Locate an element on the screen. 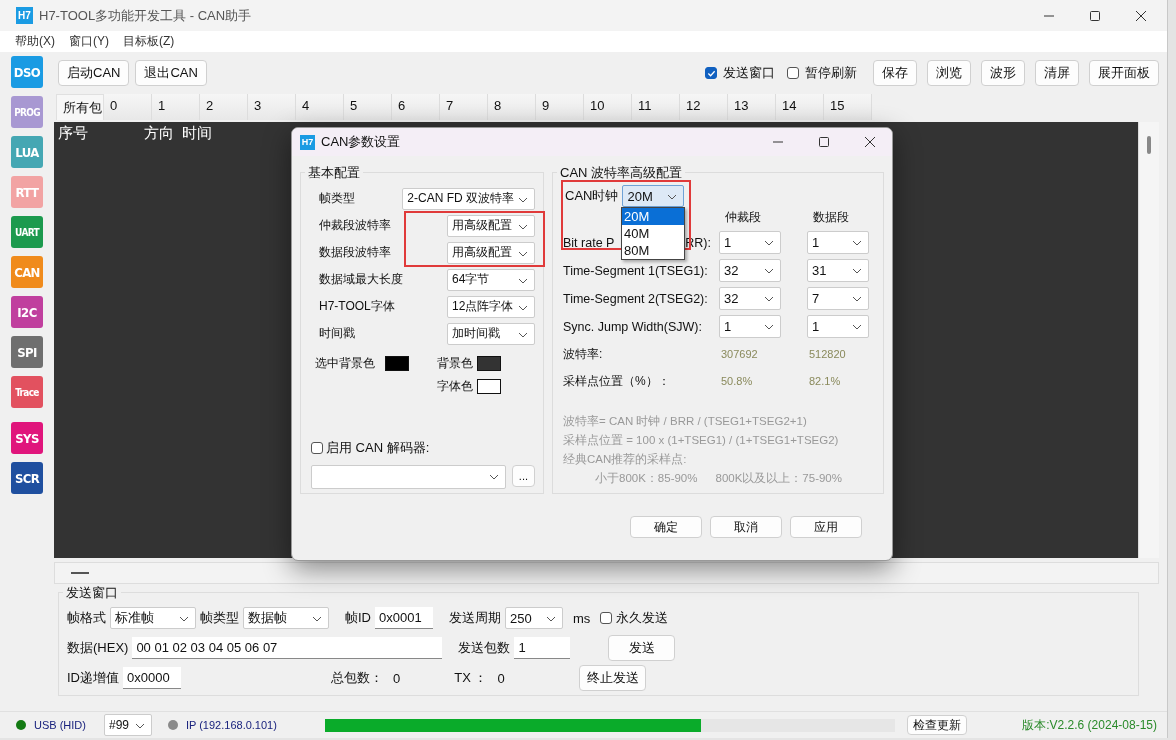 Image resolution: width=1176 pixels, height=740 pixels. toolbar-button: 波形 is located at coordinates (1003, 73).